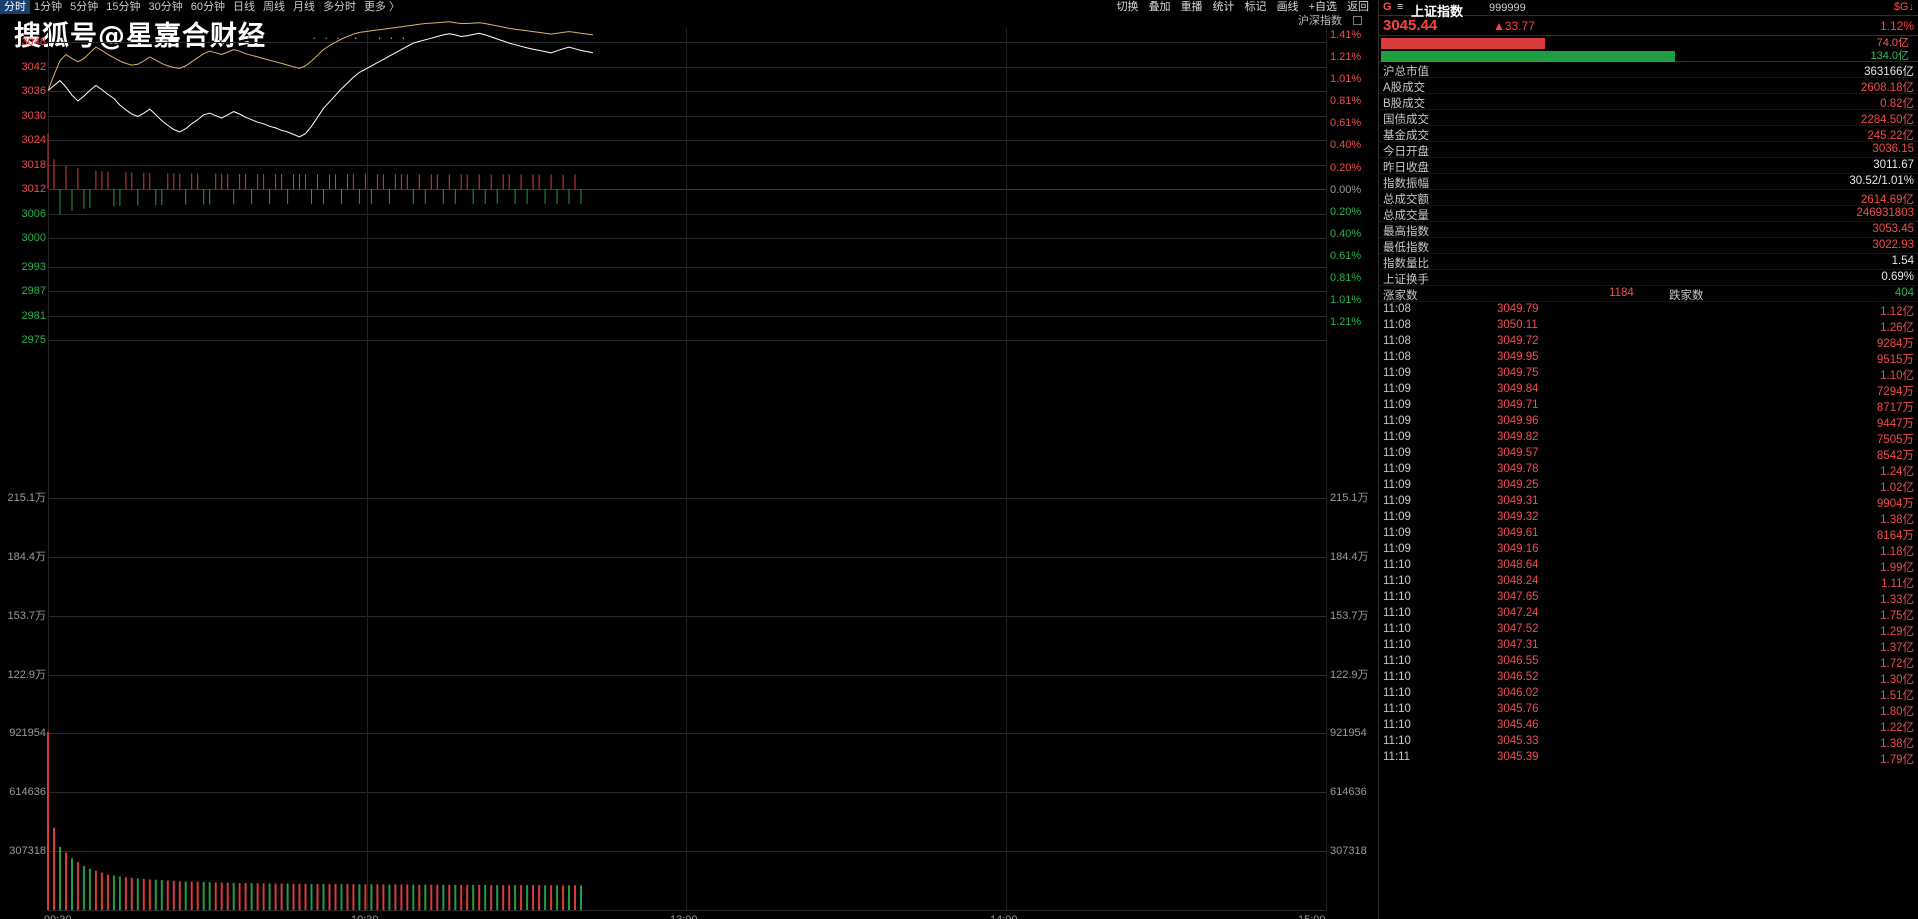 This screenshot has height=919, width=1918. Describe the element at coordinates (1160, 7) in the screenshot. I see `toolbar-action-1: 叠加` at that location.